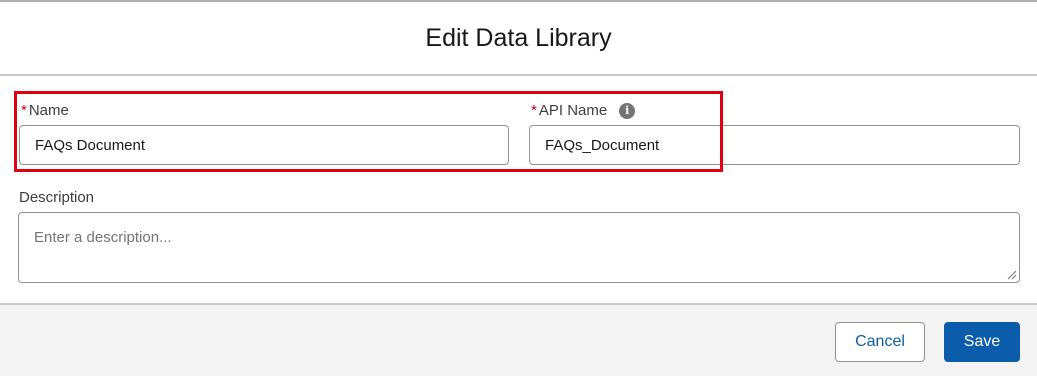 Image resolution: width=1037 pixels, height=376 pixels. Describe the element at coordinates (573, 110) in the screenshot. I see `api-name-label-text: API Name` at that location.